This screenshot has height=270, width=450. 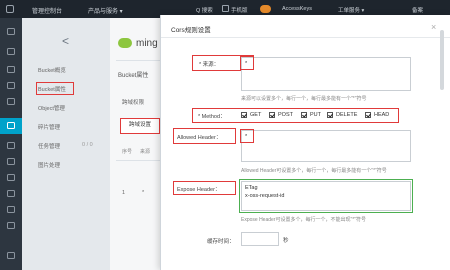 I want to click on search-link: Q 搜索, so click(x=204, y=10).